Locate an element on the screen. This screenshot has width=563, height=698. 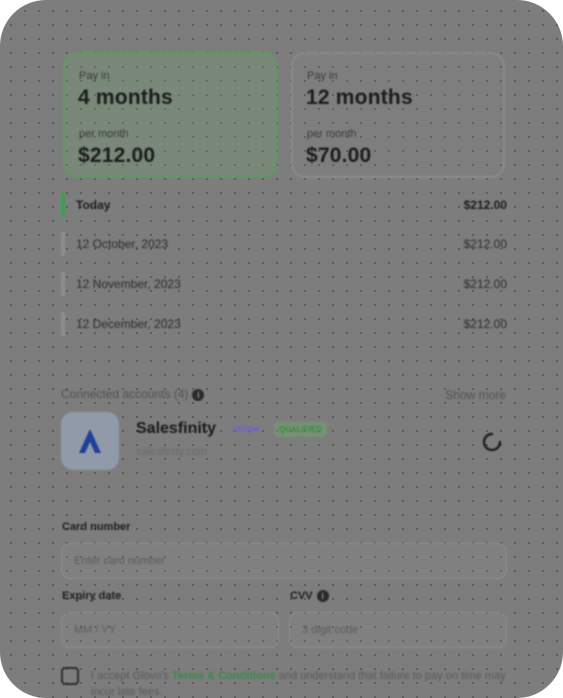
loading-spinner-icon is located at coordinates (492, 442).